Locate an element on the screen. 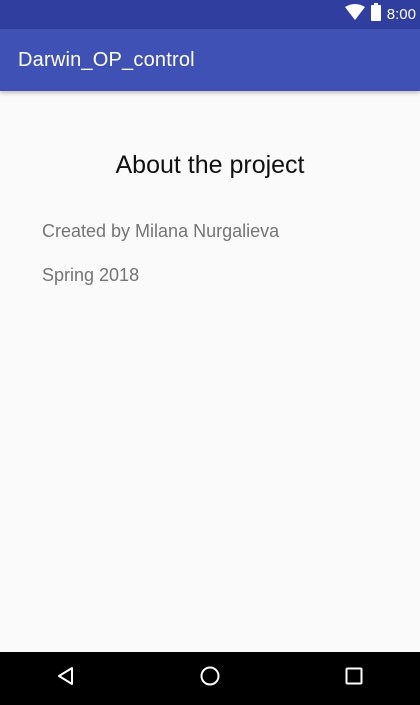 The image size is (420, 705). back-icon is located at coordinates (66, 678).